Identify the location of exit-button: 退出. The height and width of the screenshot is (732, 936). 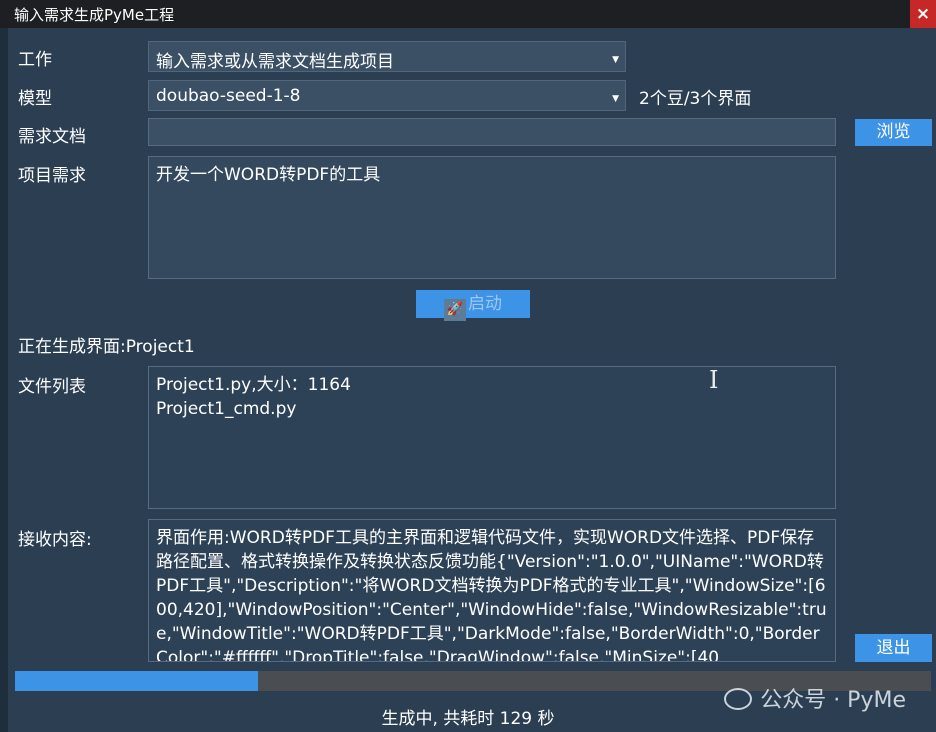
(893, 648).